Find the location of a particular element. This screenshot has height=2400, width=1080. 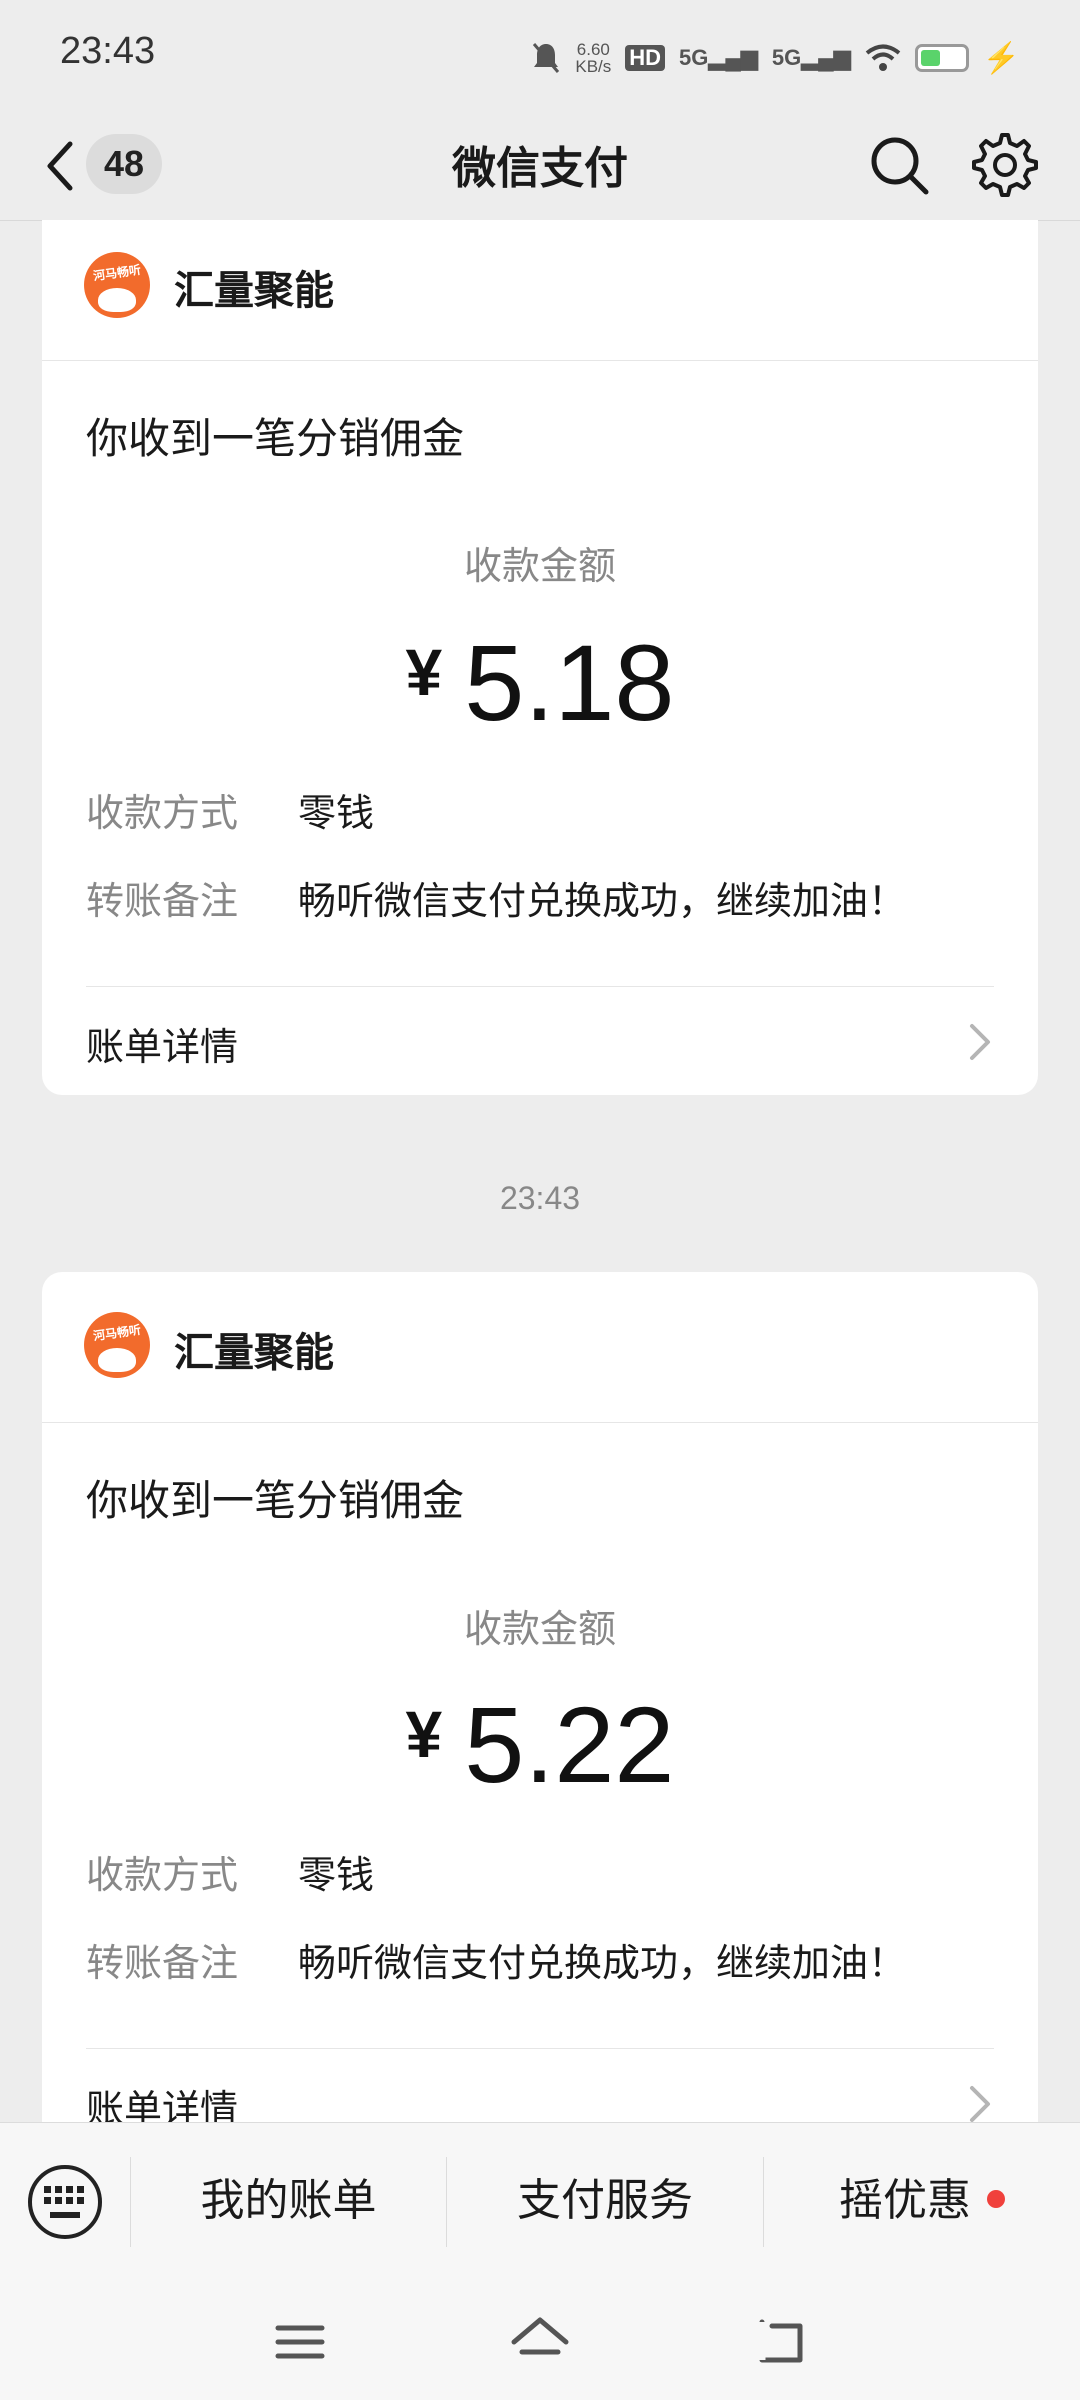

system-nav-bar is located at coordinates (540, 2340).